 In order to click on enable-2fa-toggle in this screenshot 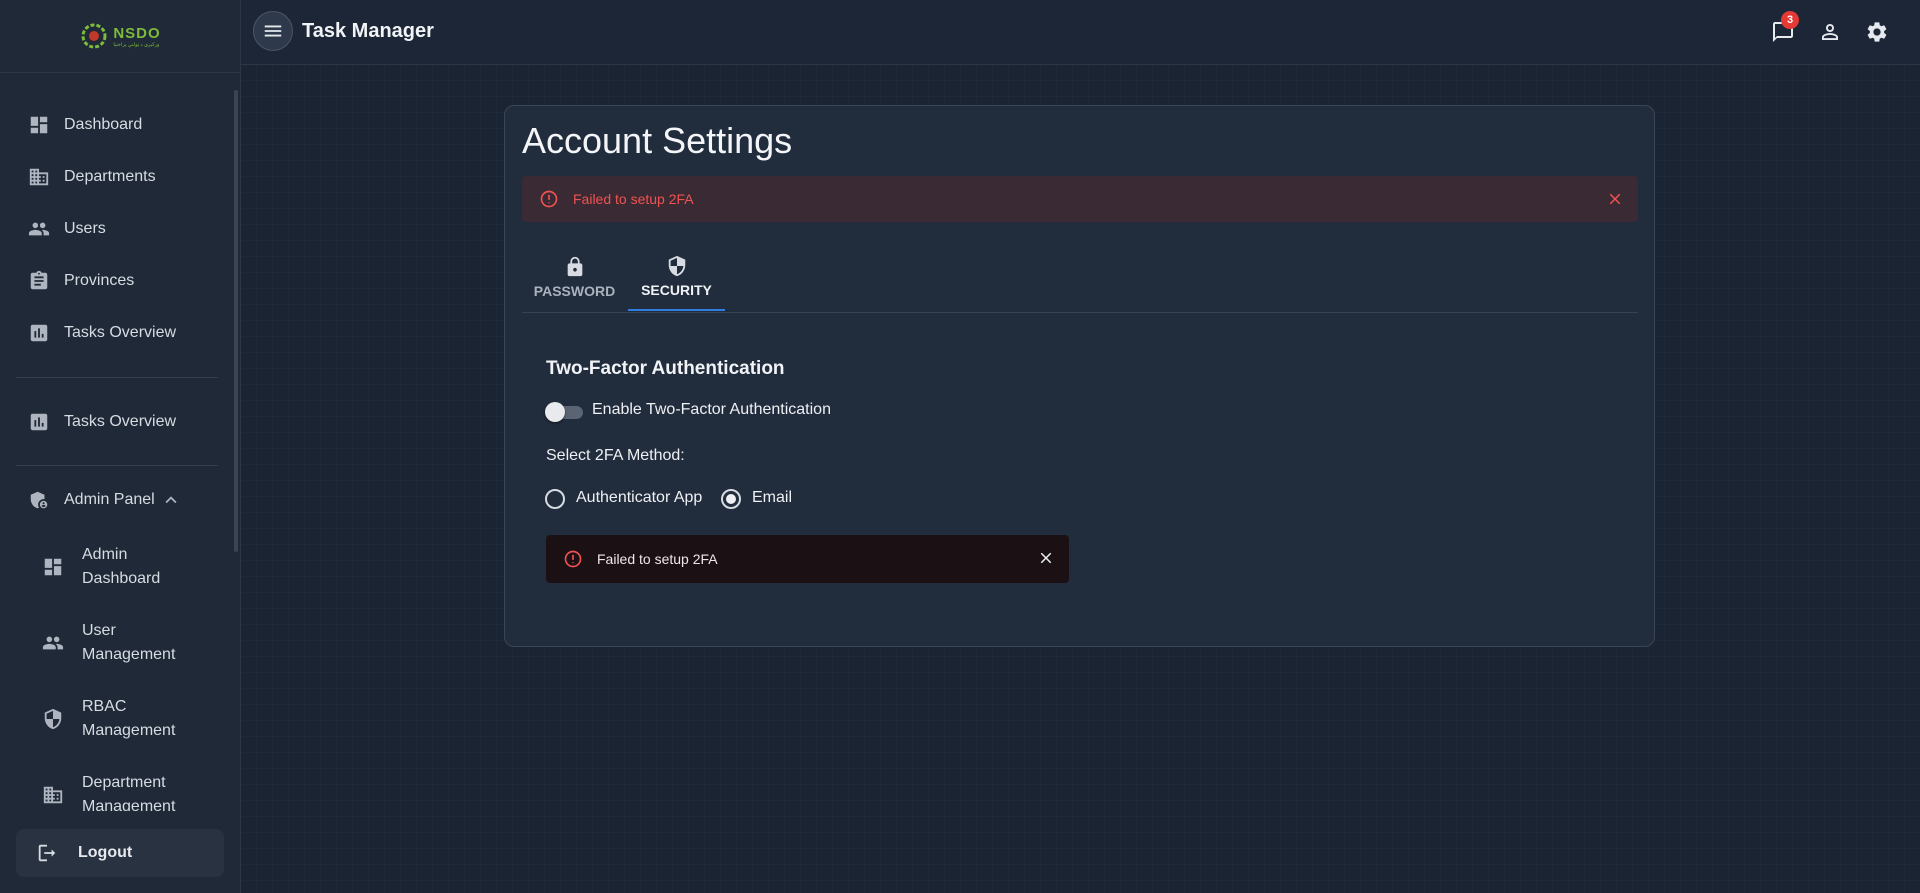, I will do `click(565, 412)`.